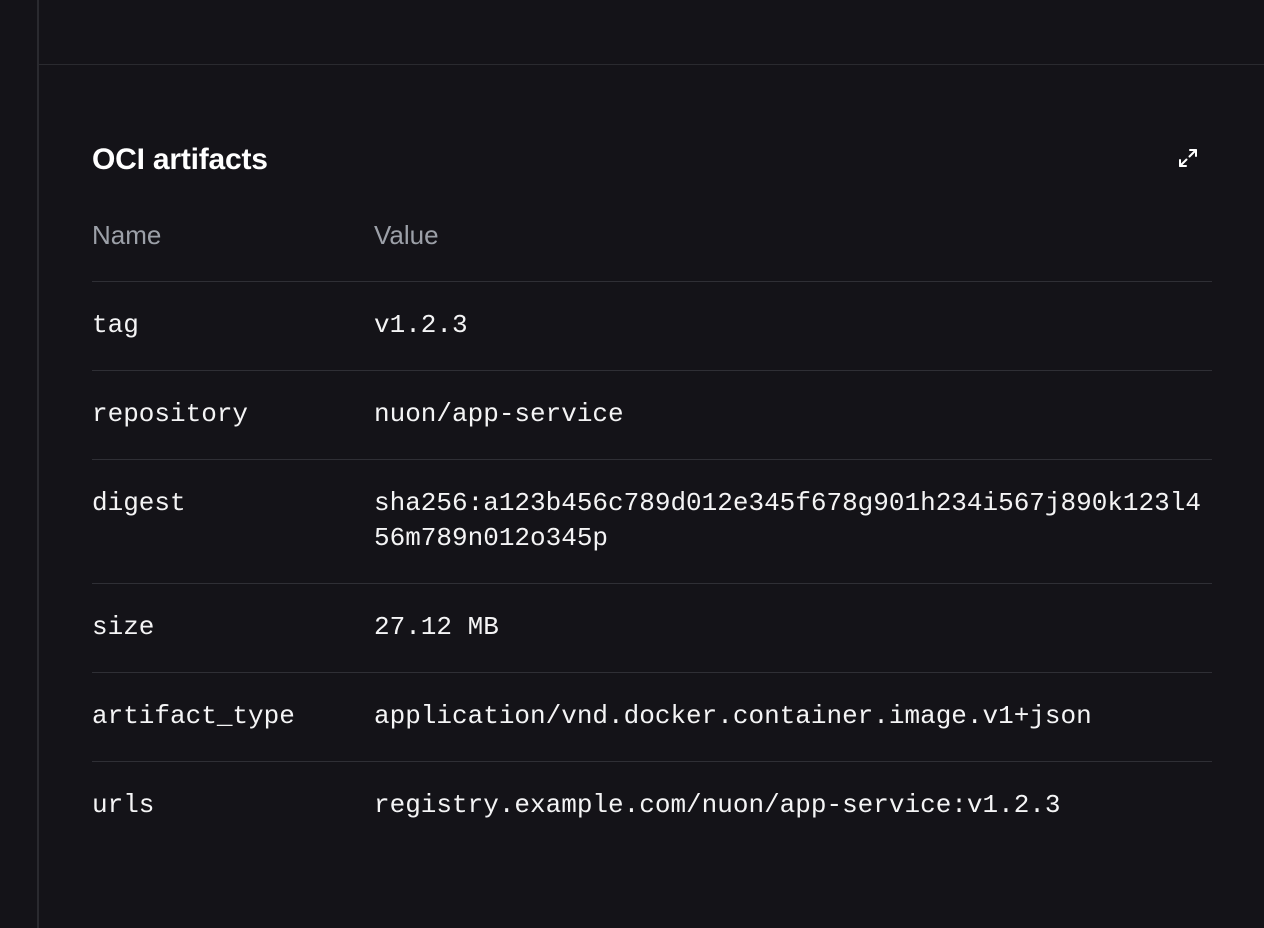 This screenshot has width=1264, height=928. Describe the element at coordinates (406, 235) in the screenshot. I see `column-header-value: Value` at that location.